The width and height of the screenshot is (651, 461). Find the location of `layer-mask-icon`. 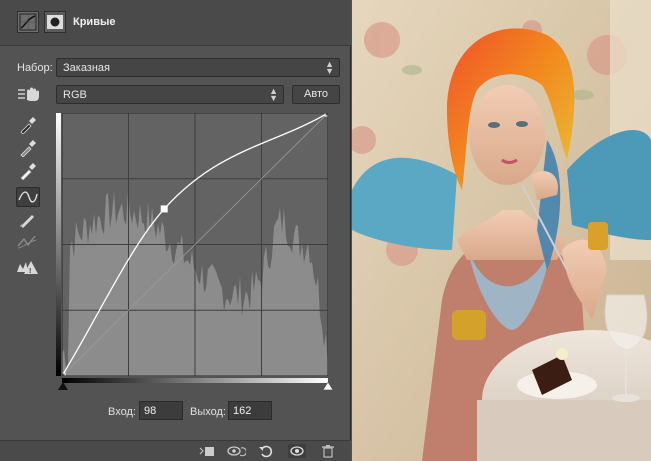

layer-mask-icon is located at coordinates (55, 22).